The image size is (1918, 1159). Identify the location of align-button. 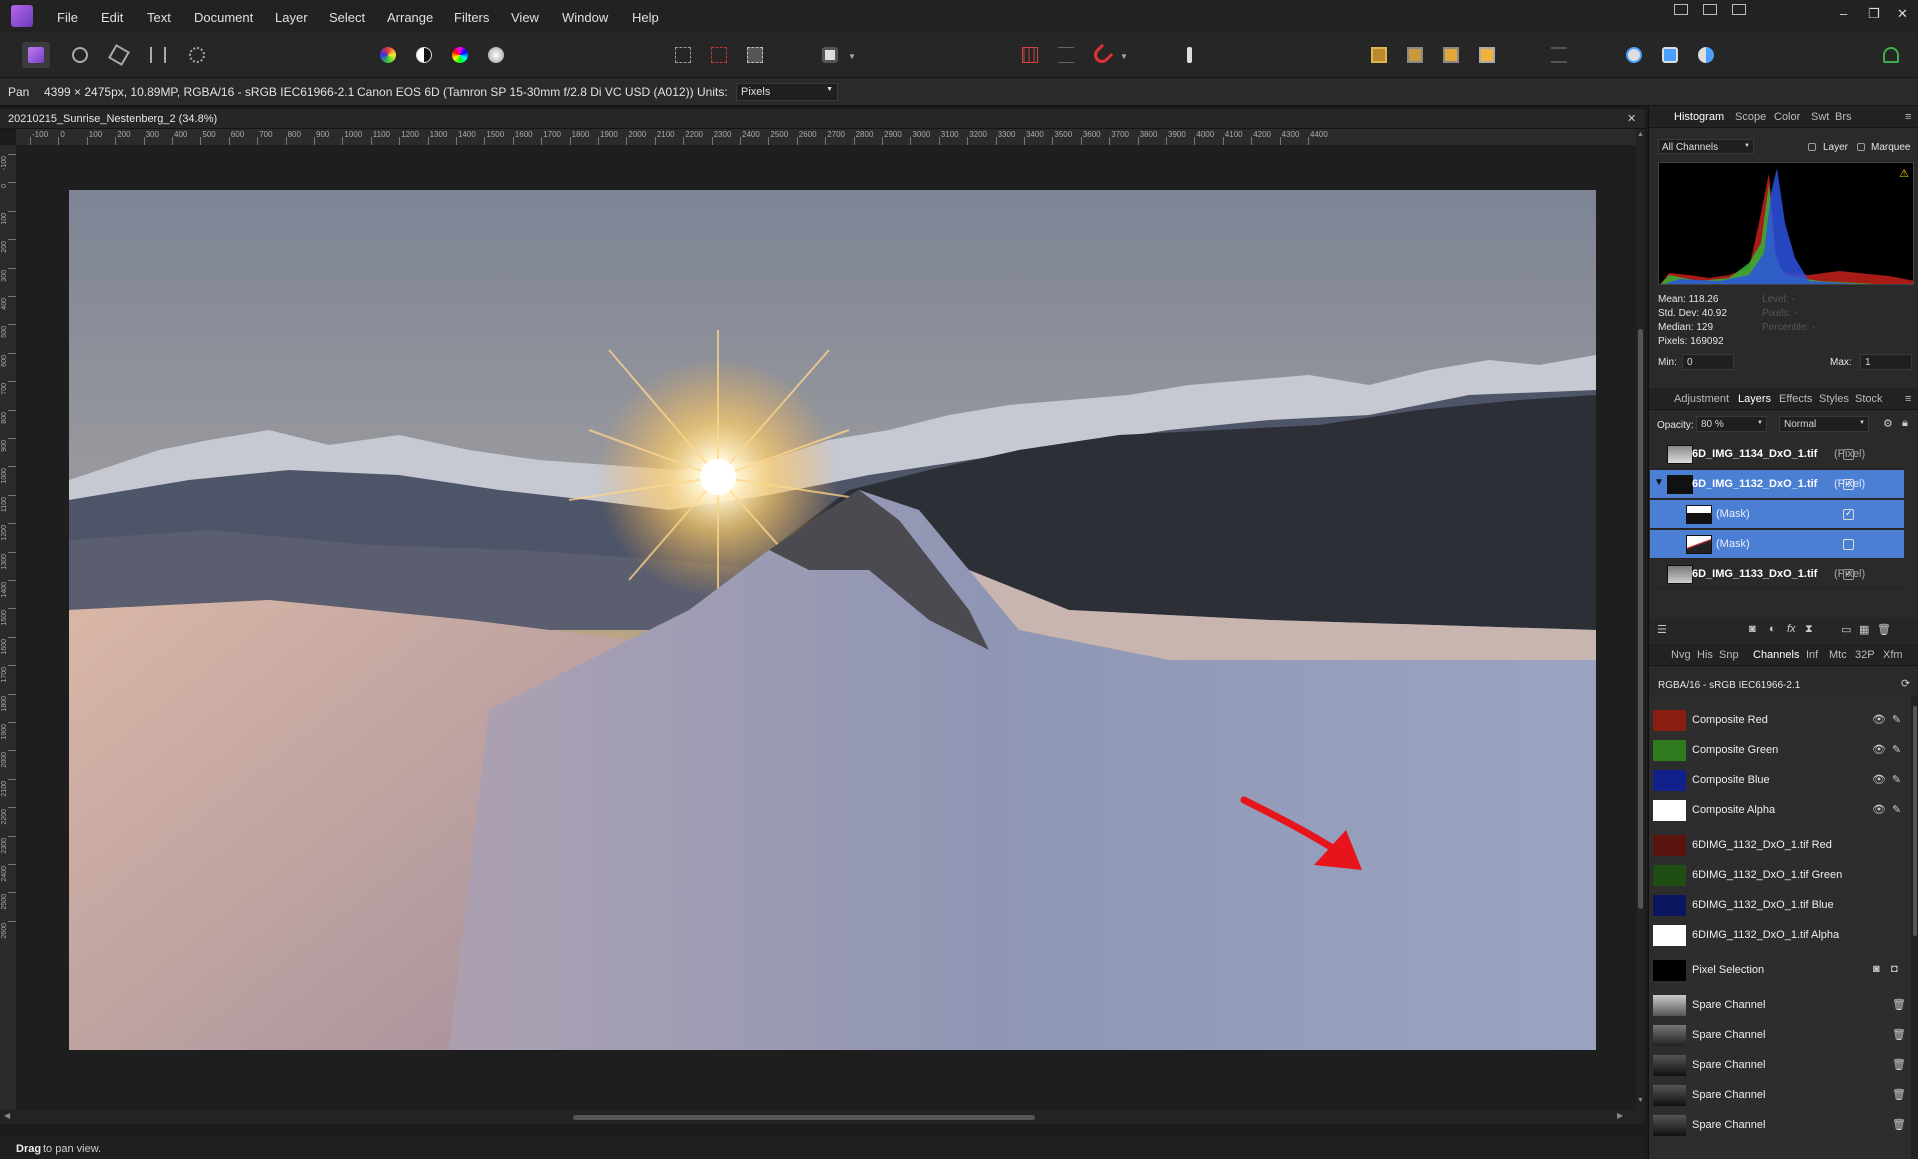
(1559, 55).